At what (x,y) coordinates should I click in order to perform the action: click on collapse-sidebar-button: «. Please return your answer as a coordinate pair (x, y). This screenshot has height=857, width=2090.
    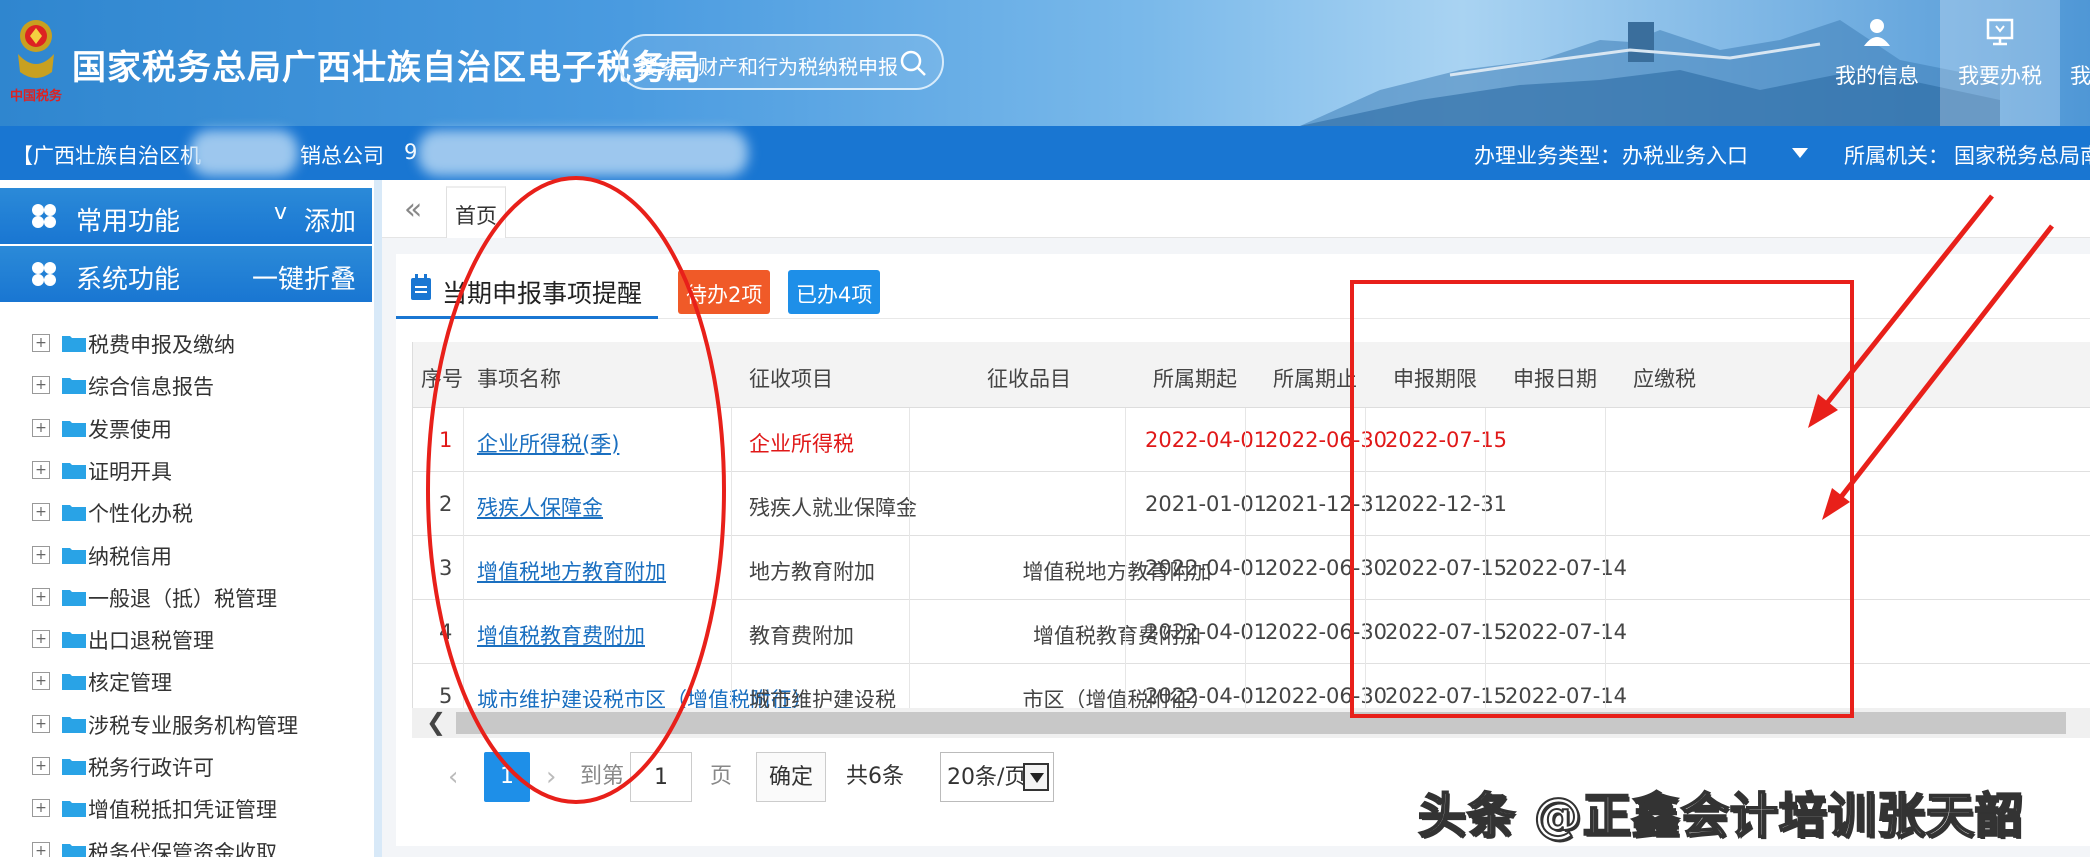
    Looking at the image, I should click on (413, 209).